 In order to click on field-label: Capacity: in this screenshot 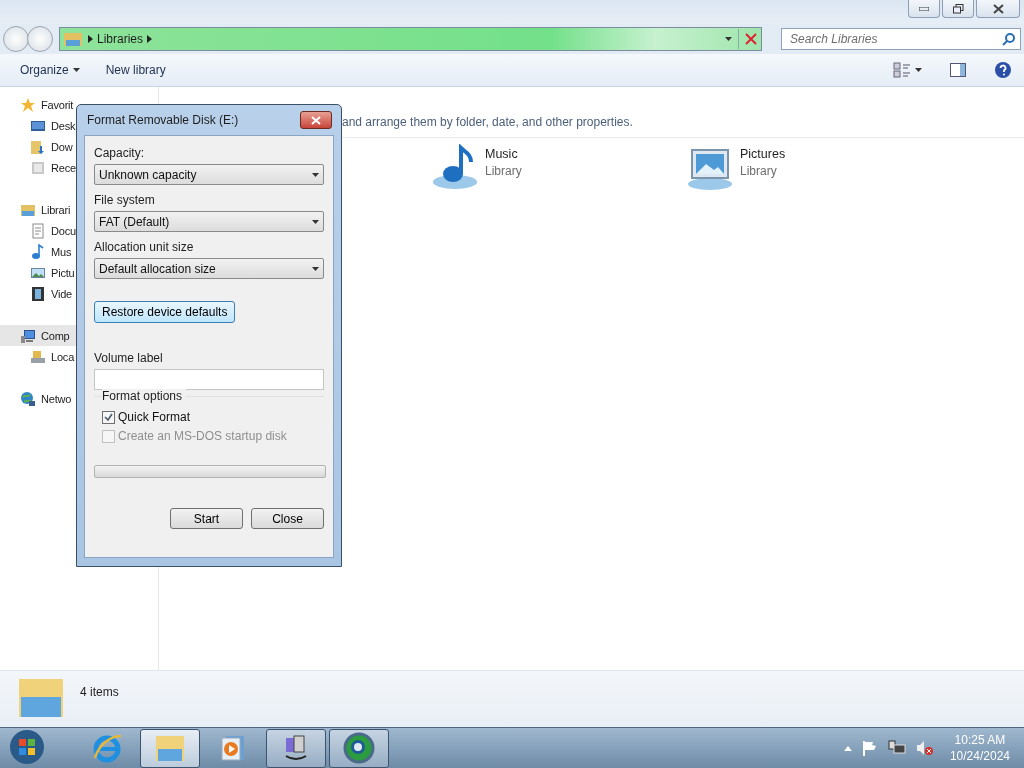, I will do `click(120, 153)`.